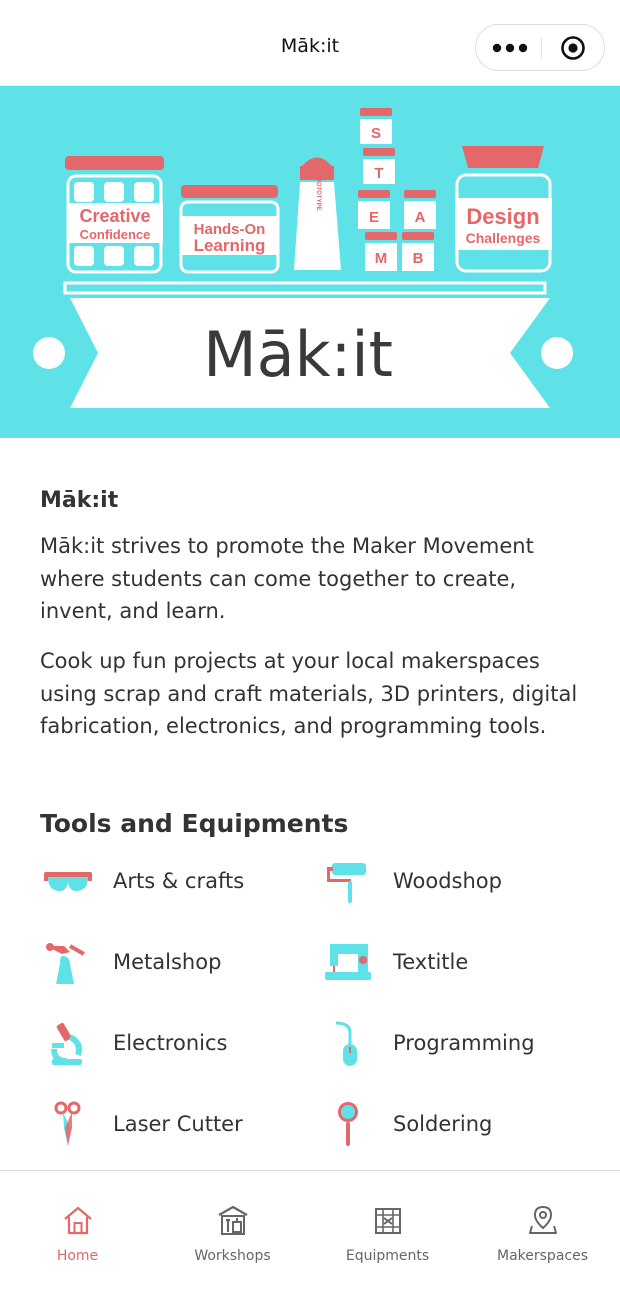 The height and width of the screenshot is (1290, 620). I want to click on tools-section-title: Tools and Equipments, so click(194, 823).